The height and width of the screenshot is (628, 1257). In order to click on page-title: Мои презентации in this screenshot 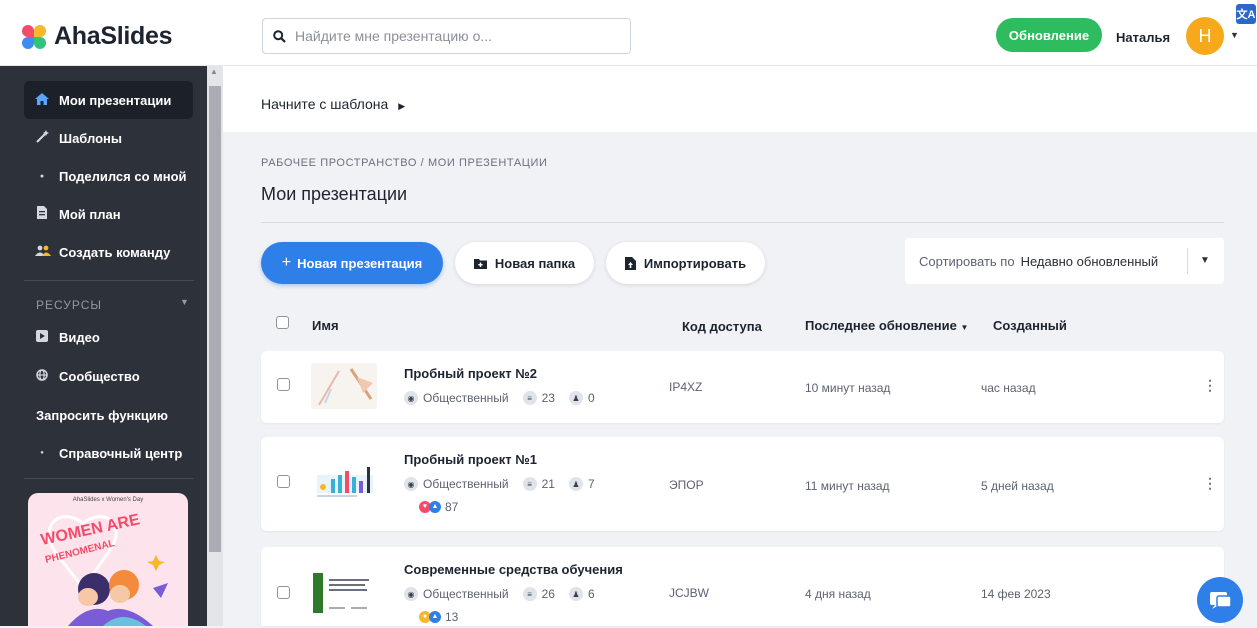, I will do `click(334, 194)`.